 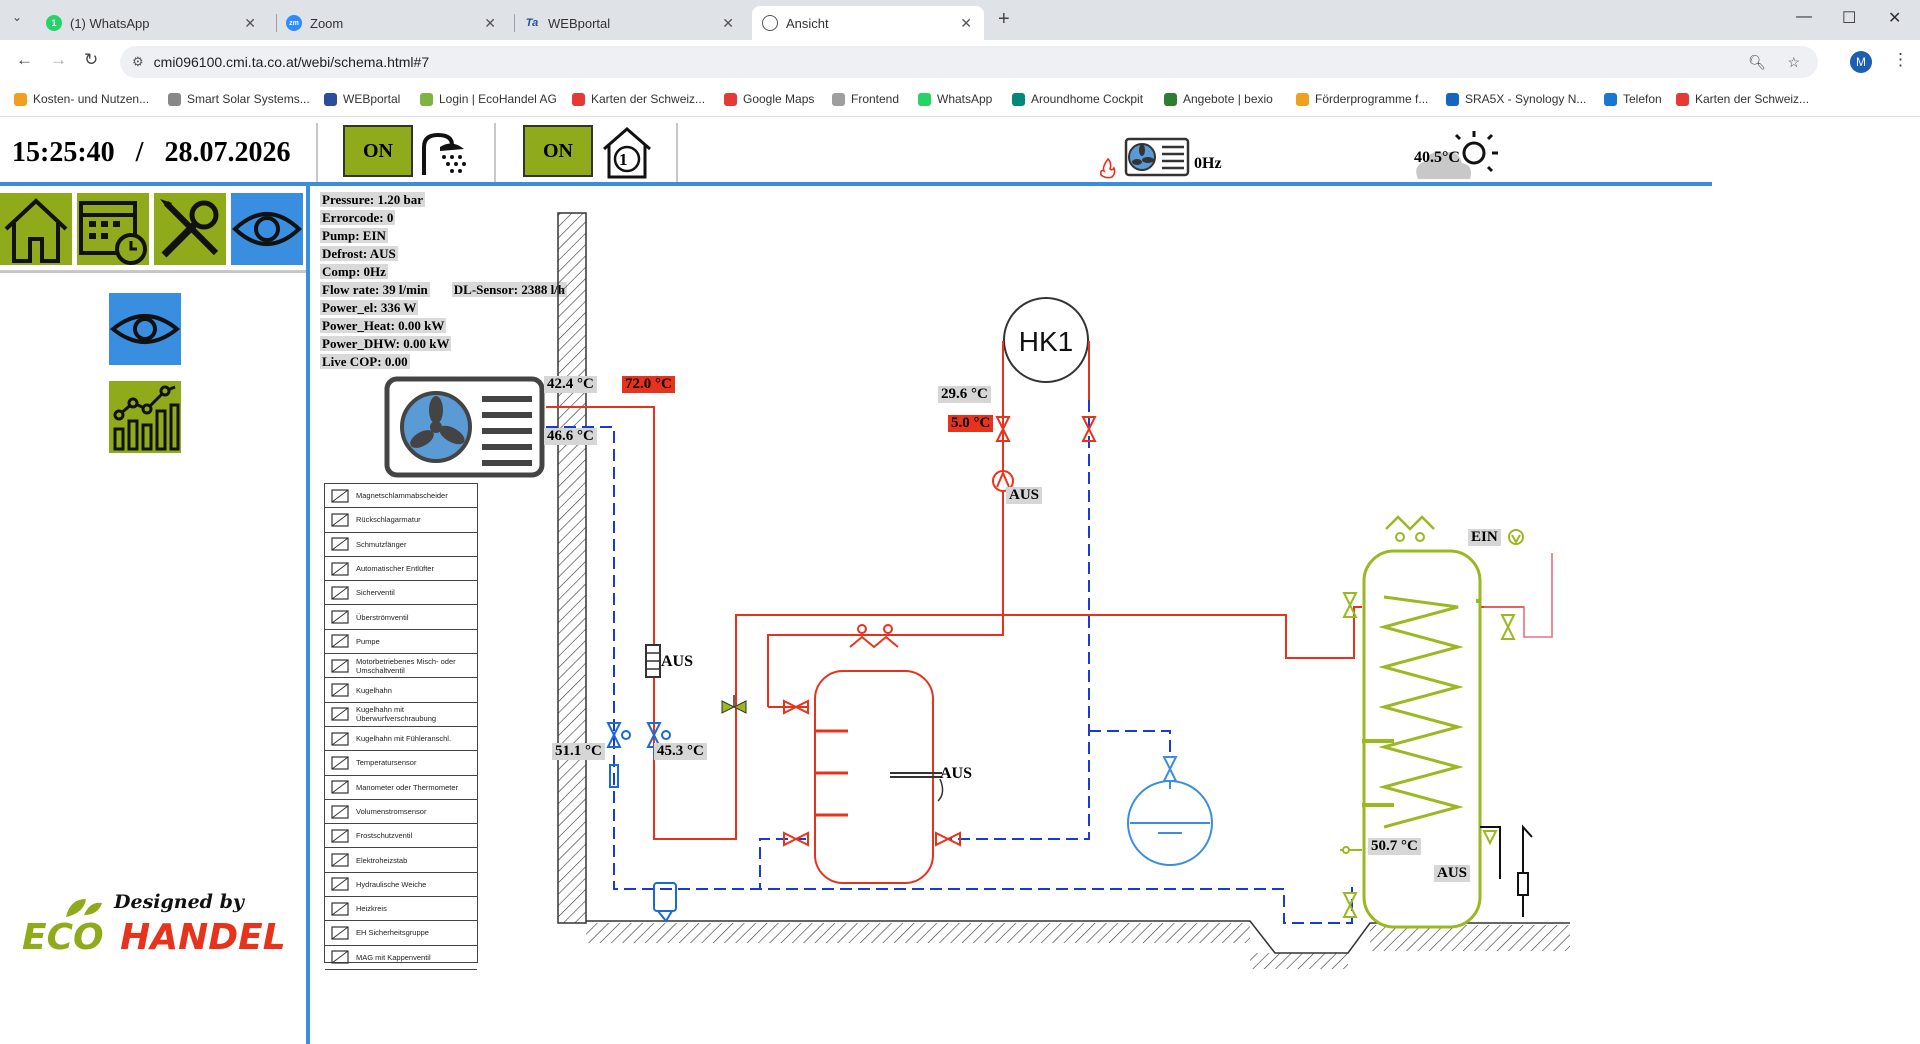 What do you see at coordinates (464, 427) in the screenshot?
I see `heatpump-unit` at bounding box center [464, 427].